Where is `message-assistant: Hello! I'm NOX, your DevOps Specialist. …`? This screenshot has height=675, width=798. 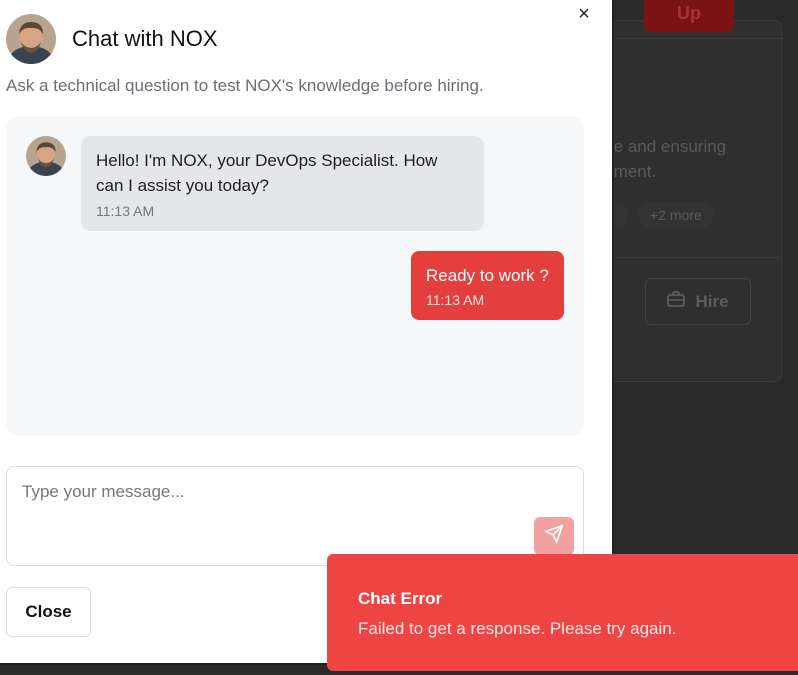 message-assistant: Hello! I'm NOX, your DevOps Specialist. … is located at coordinates (255, 183).